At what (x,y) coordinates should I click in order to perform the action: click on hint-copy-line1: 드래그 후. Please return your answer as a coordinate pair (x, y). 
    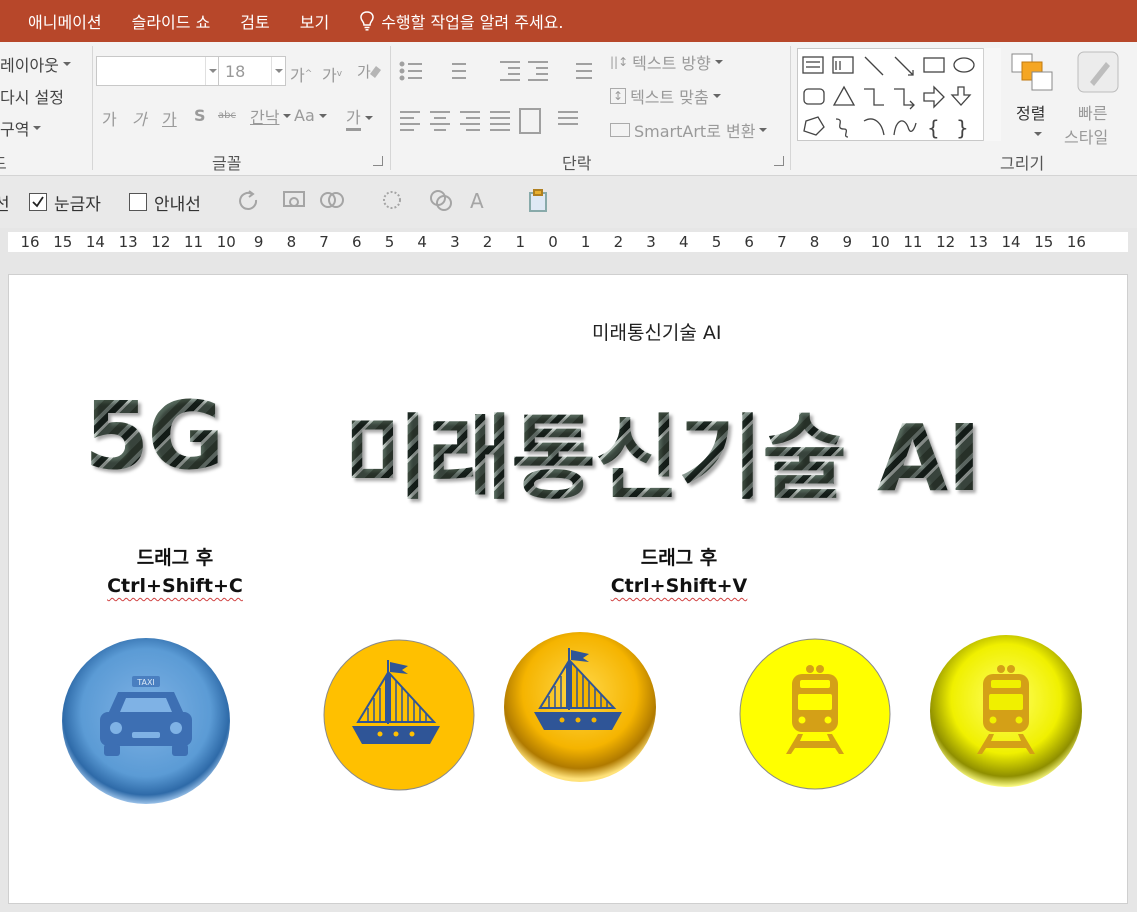
    Looking at the image, I should click on (175, 558).